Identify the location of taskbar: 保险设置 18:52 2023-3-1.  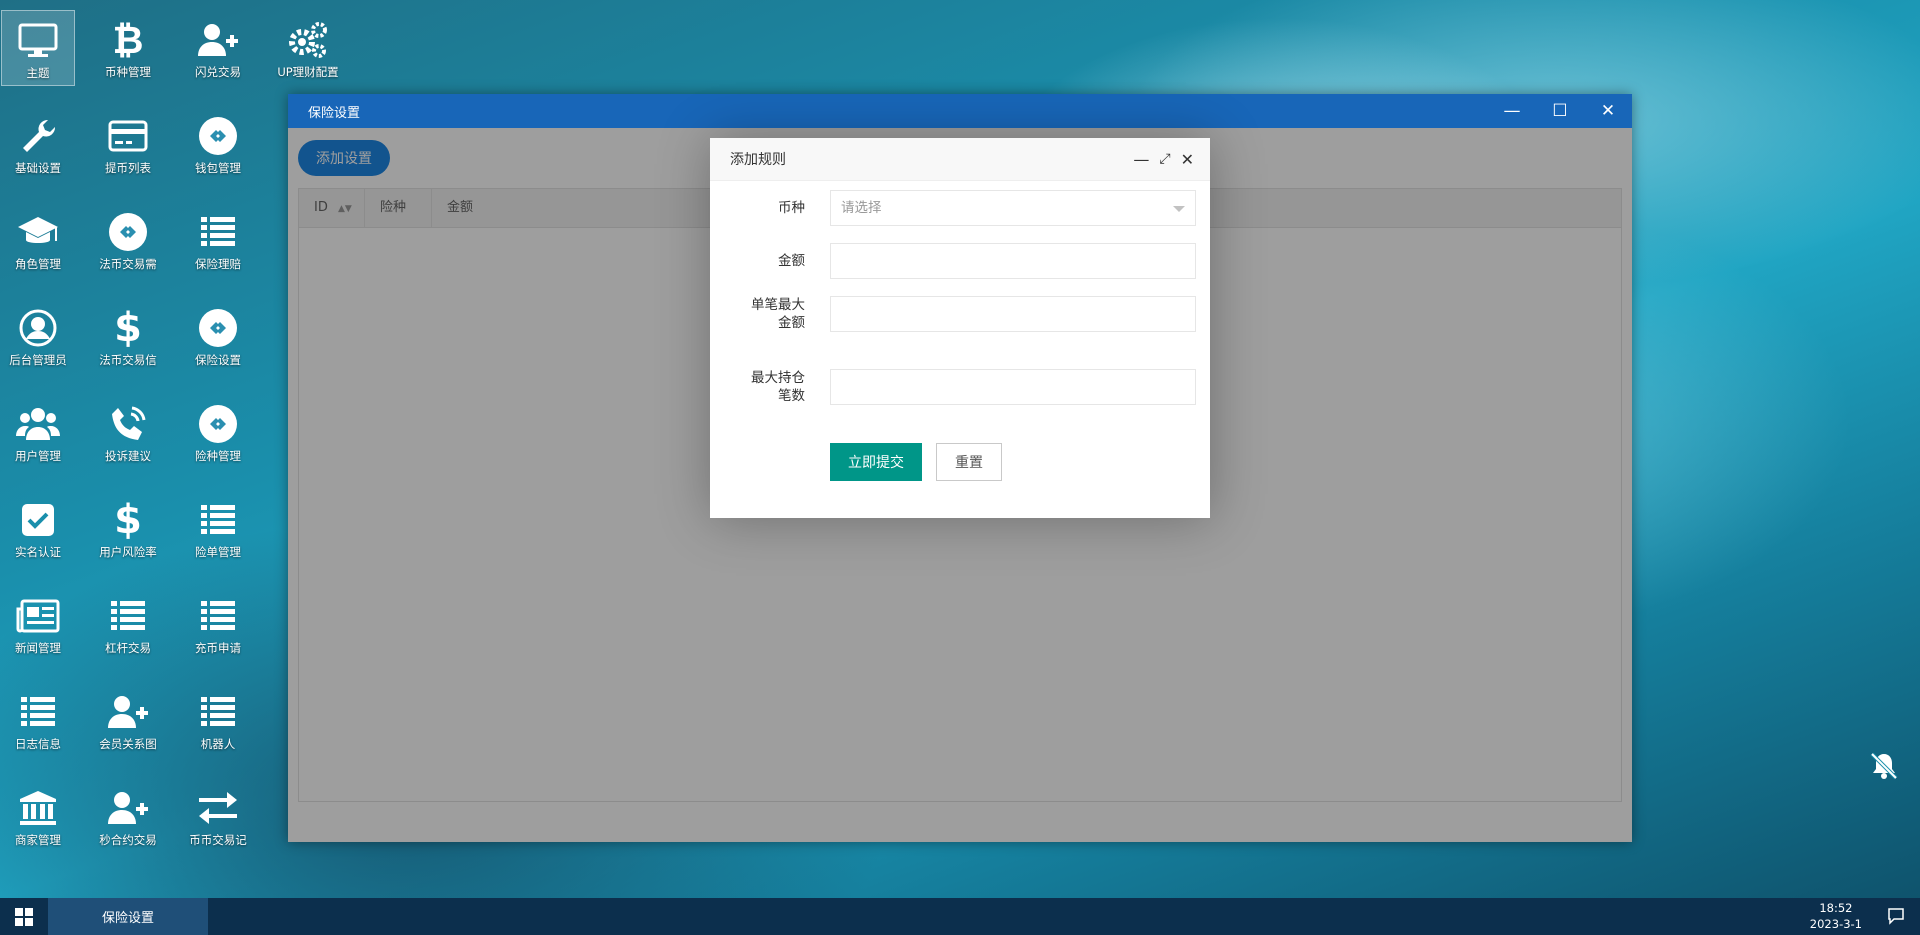
(960, 916).